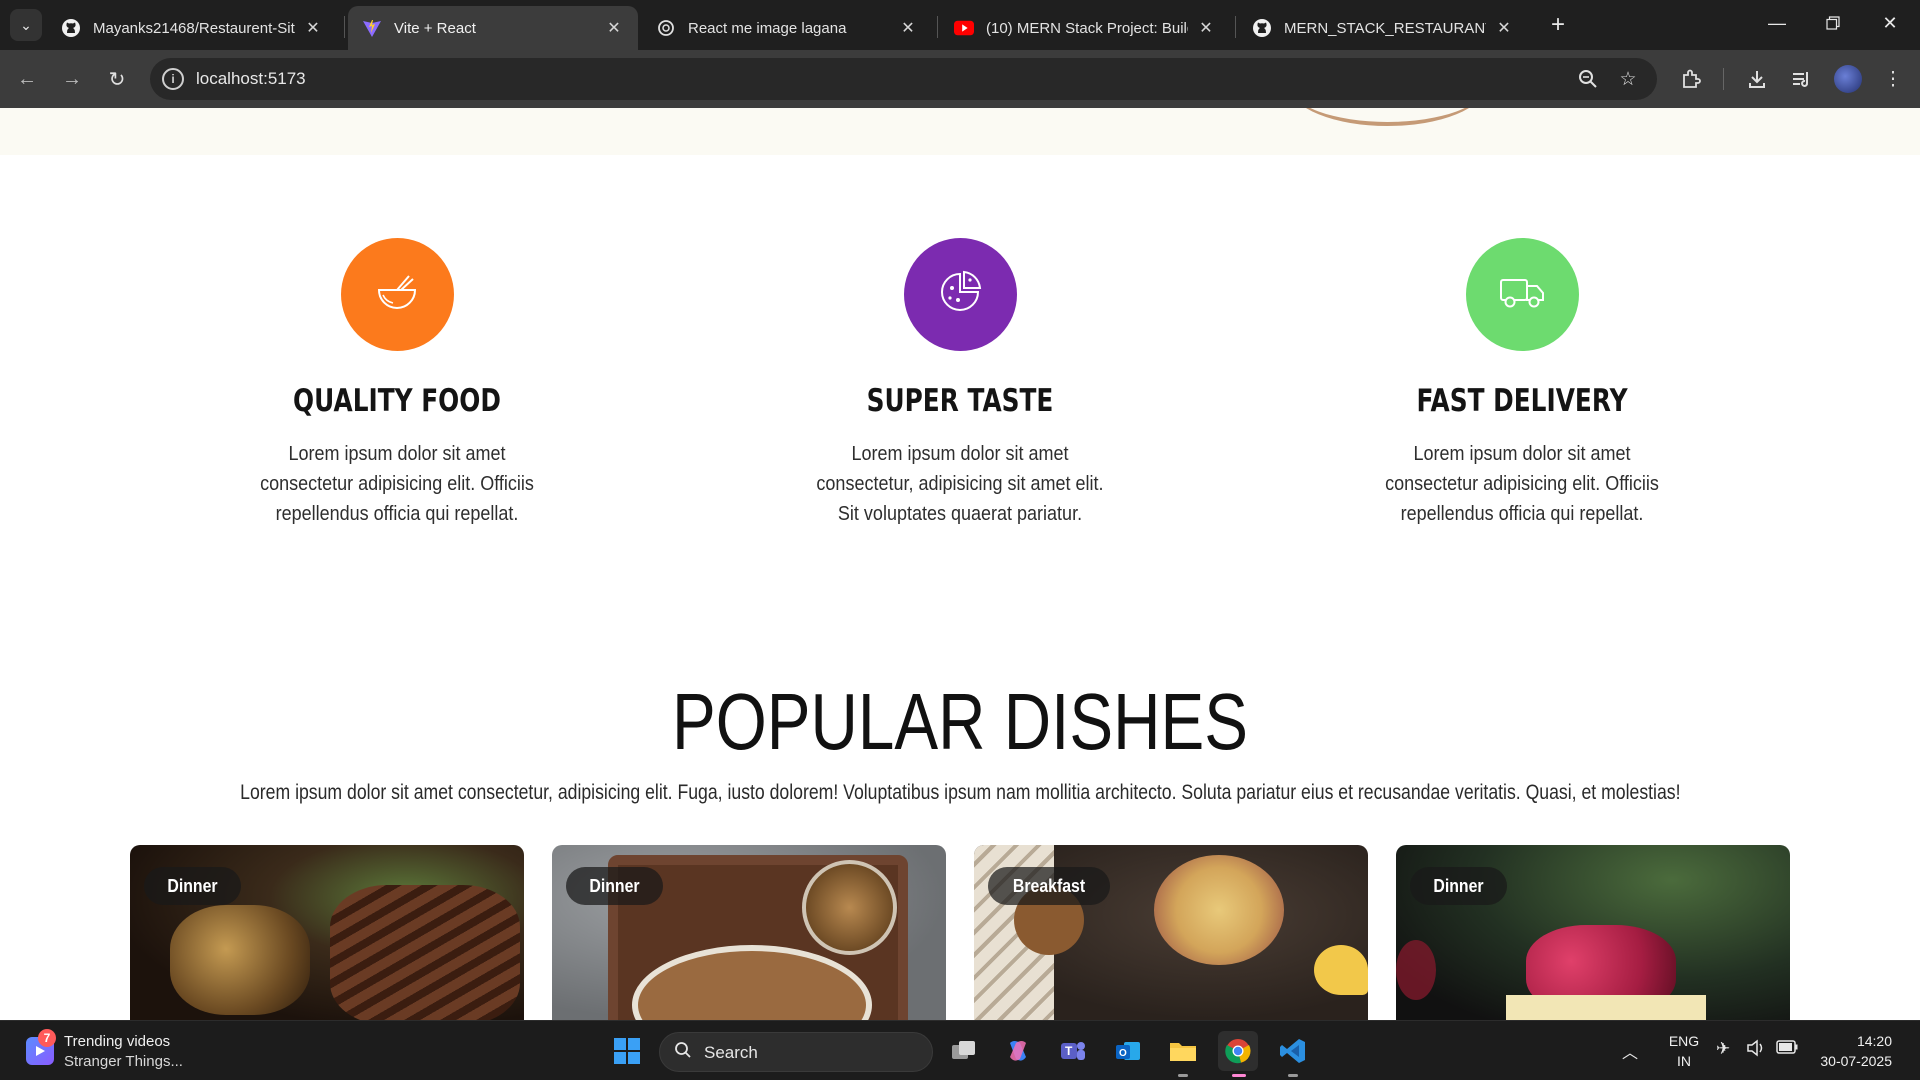  I want to click on bookmark-star-icon: ☆, so click(1628, 79).